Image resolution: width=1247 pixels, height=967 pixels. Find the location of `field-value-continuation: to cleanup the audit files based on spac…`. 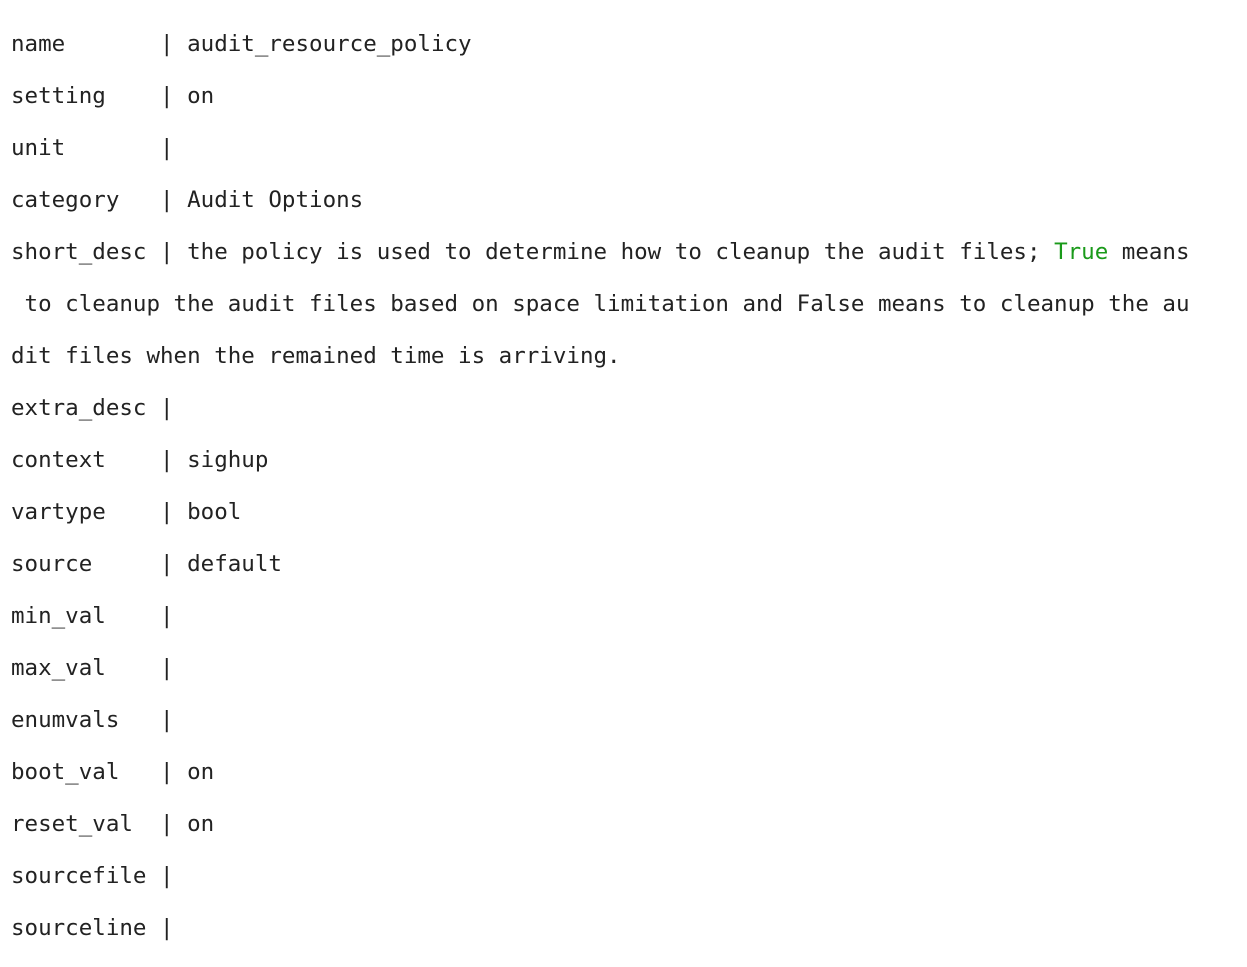

field-value-continuation: to cleanup the audit files based on spac… is located at coordinates (600, 304).